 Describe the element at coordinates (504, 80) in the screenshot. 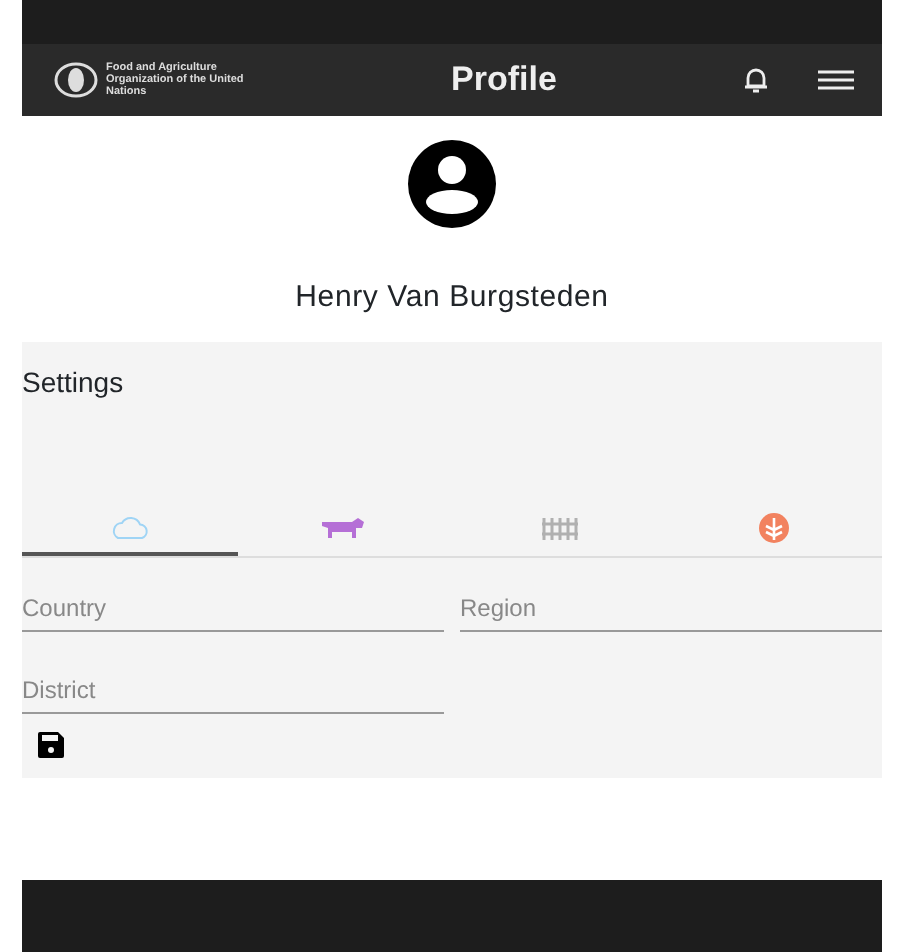

I see `page-title: Profile` at that location.